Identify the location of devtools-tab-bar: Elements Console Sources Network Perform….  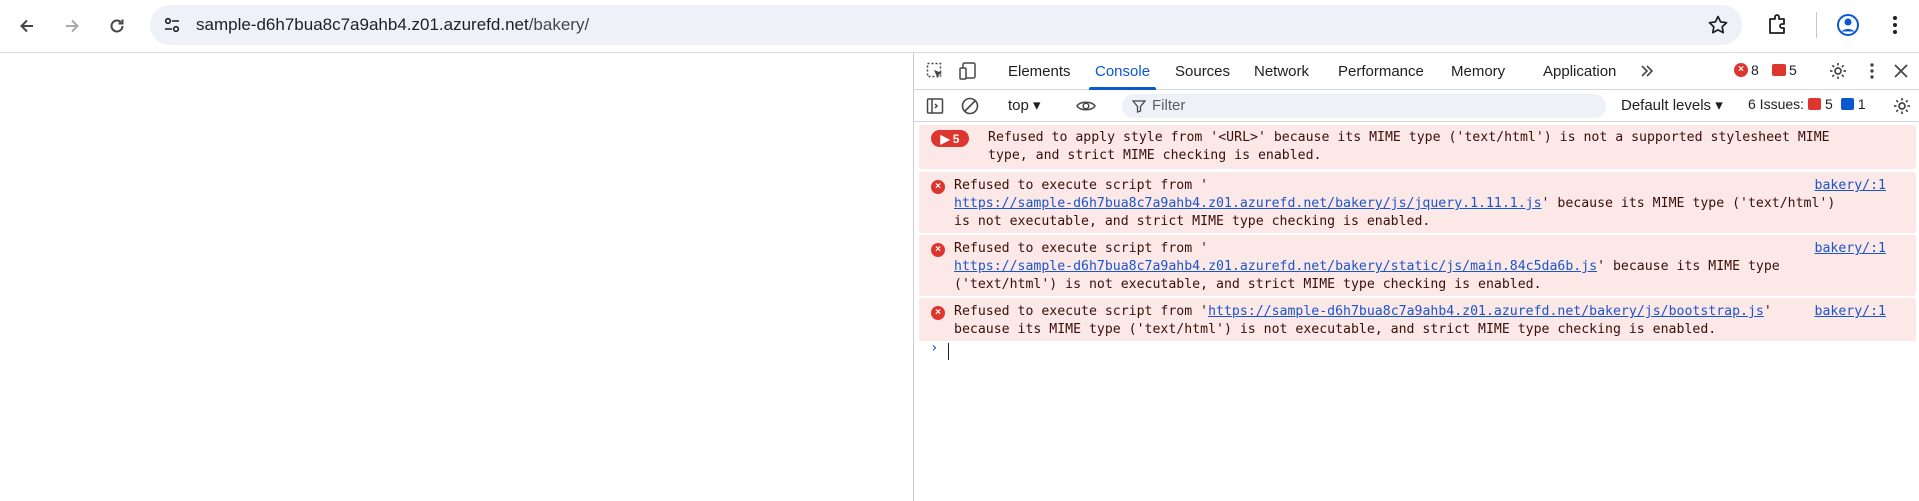
(1416, 71).